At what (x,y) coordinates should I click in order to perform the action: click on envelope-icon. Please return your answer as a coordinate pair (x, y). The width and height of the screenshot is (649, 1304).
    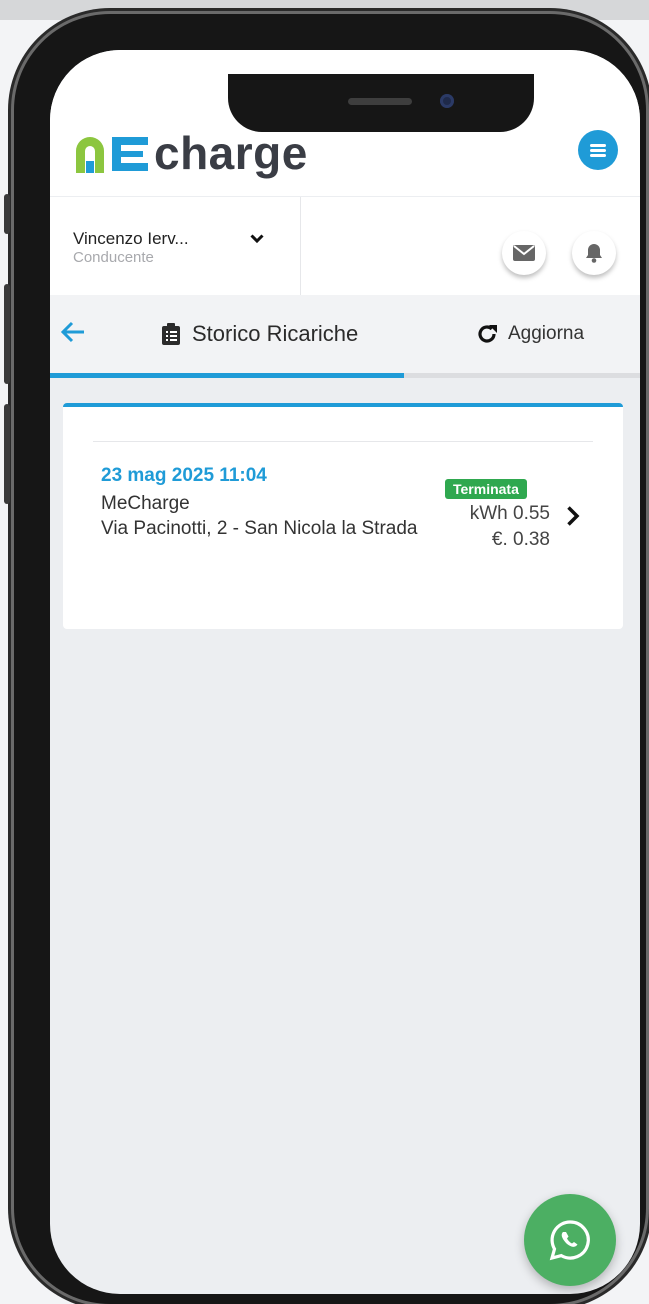
    Looking at the image, I should click on (524, 253).